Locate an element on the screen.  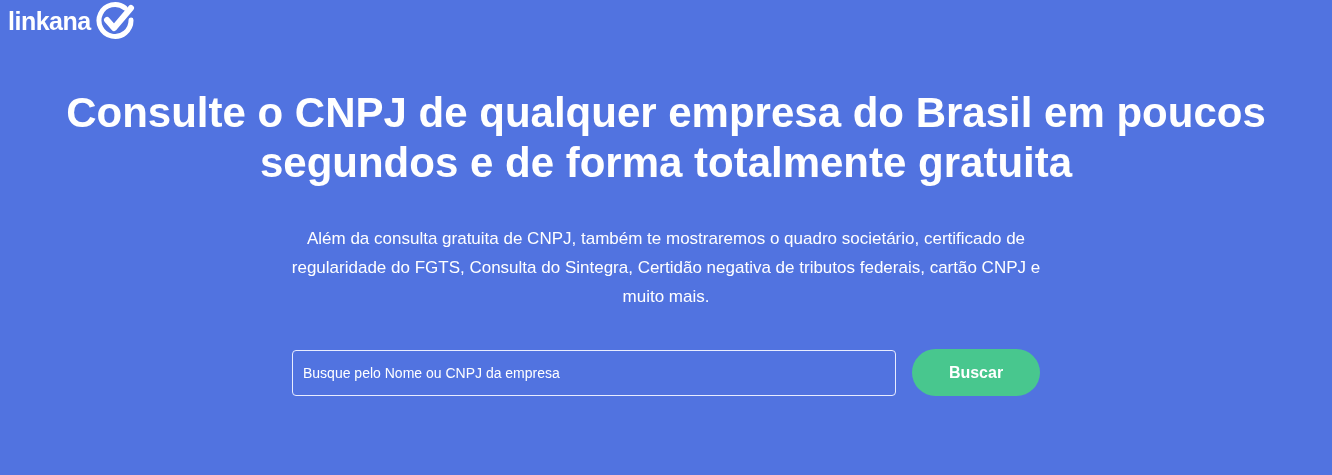
logo-text: linkana is located at coordinates (49, 21).